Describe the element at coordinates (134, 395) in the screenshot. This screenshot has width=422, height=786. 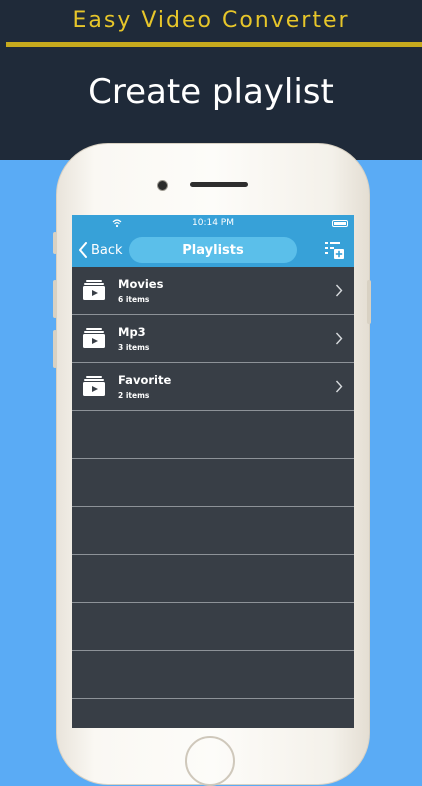
I see `playlist-count: 2 items` at that location.